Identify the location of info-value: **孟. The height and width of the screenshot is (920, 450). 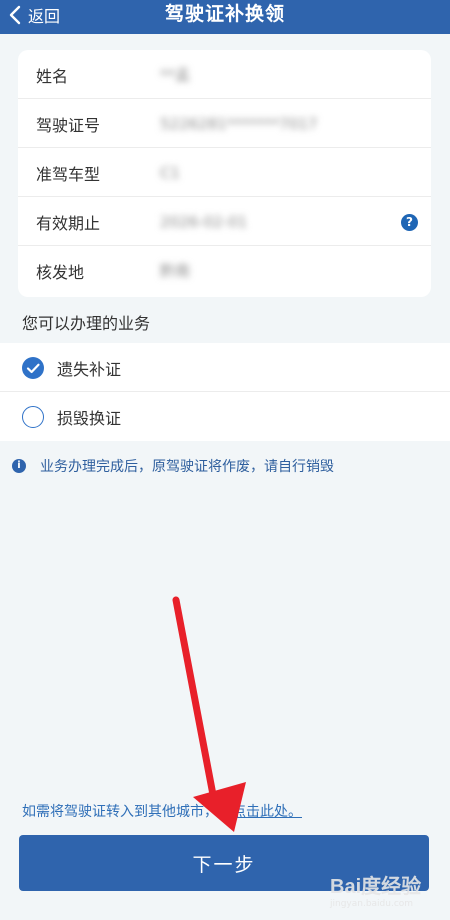
(175, 75).